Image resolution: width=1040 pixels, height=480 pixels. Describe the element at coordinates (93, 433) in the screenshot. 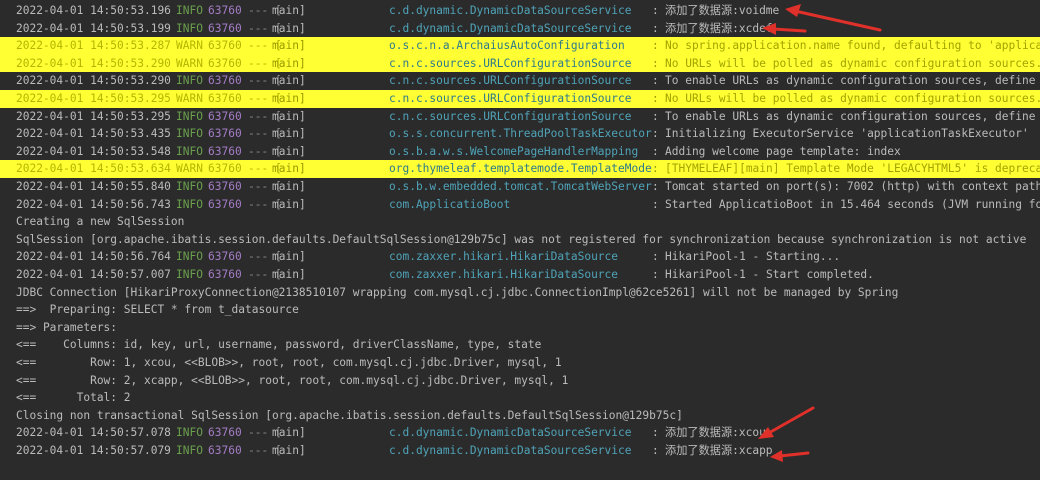

I see `log-timestamp: 2022-04-01 14:50:57.078` at that location.